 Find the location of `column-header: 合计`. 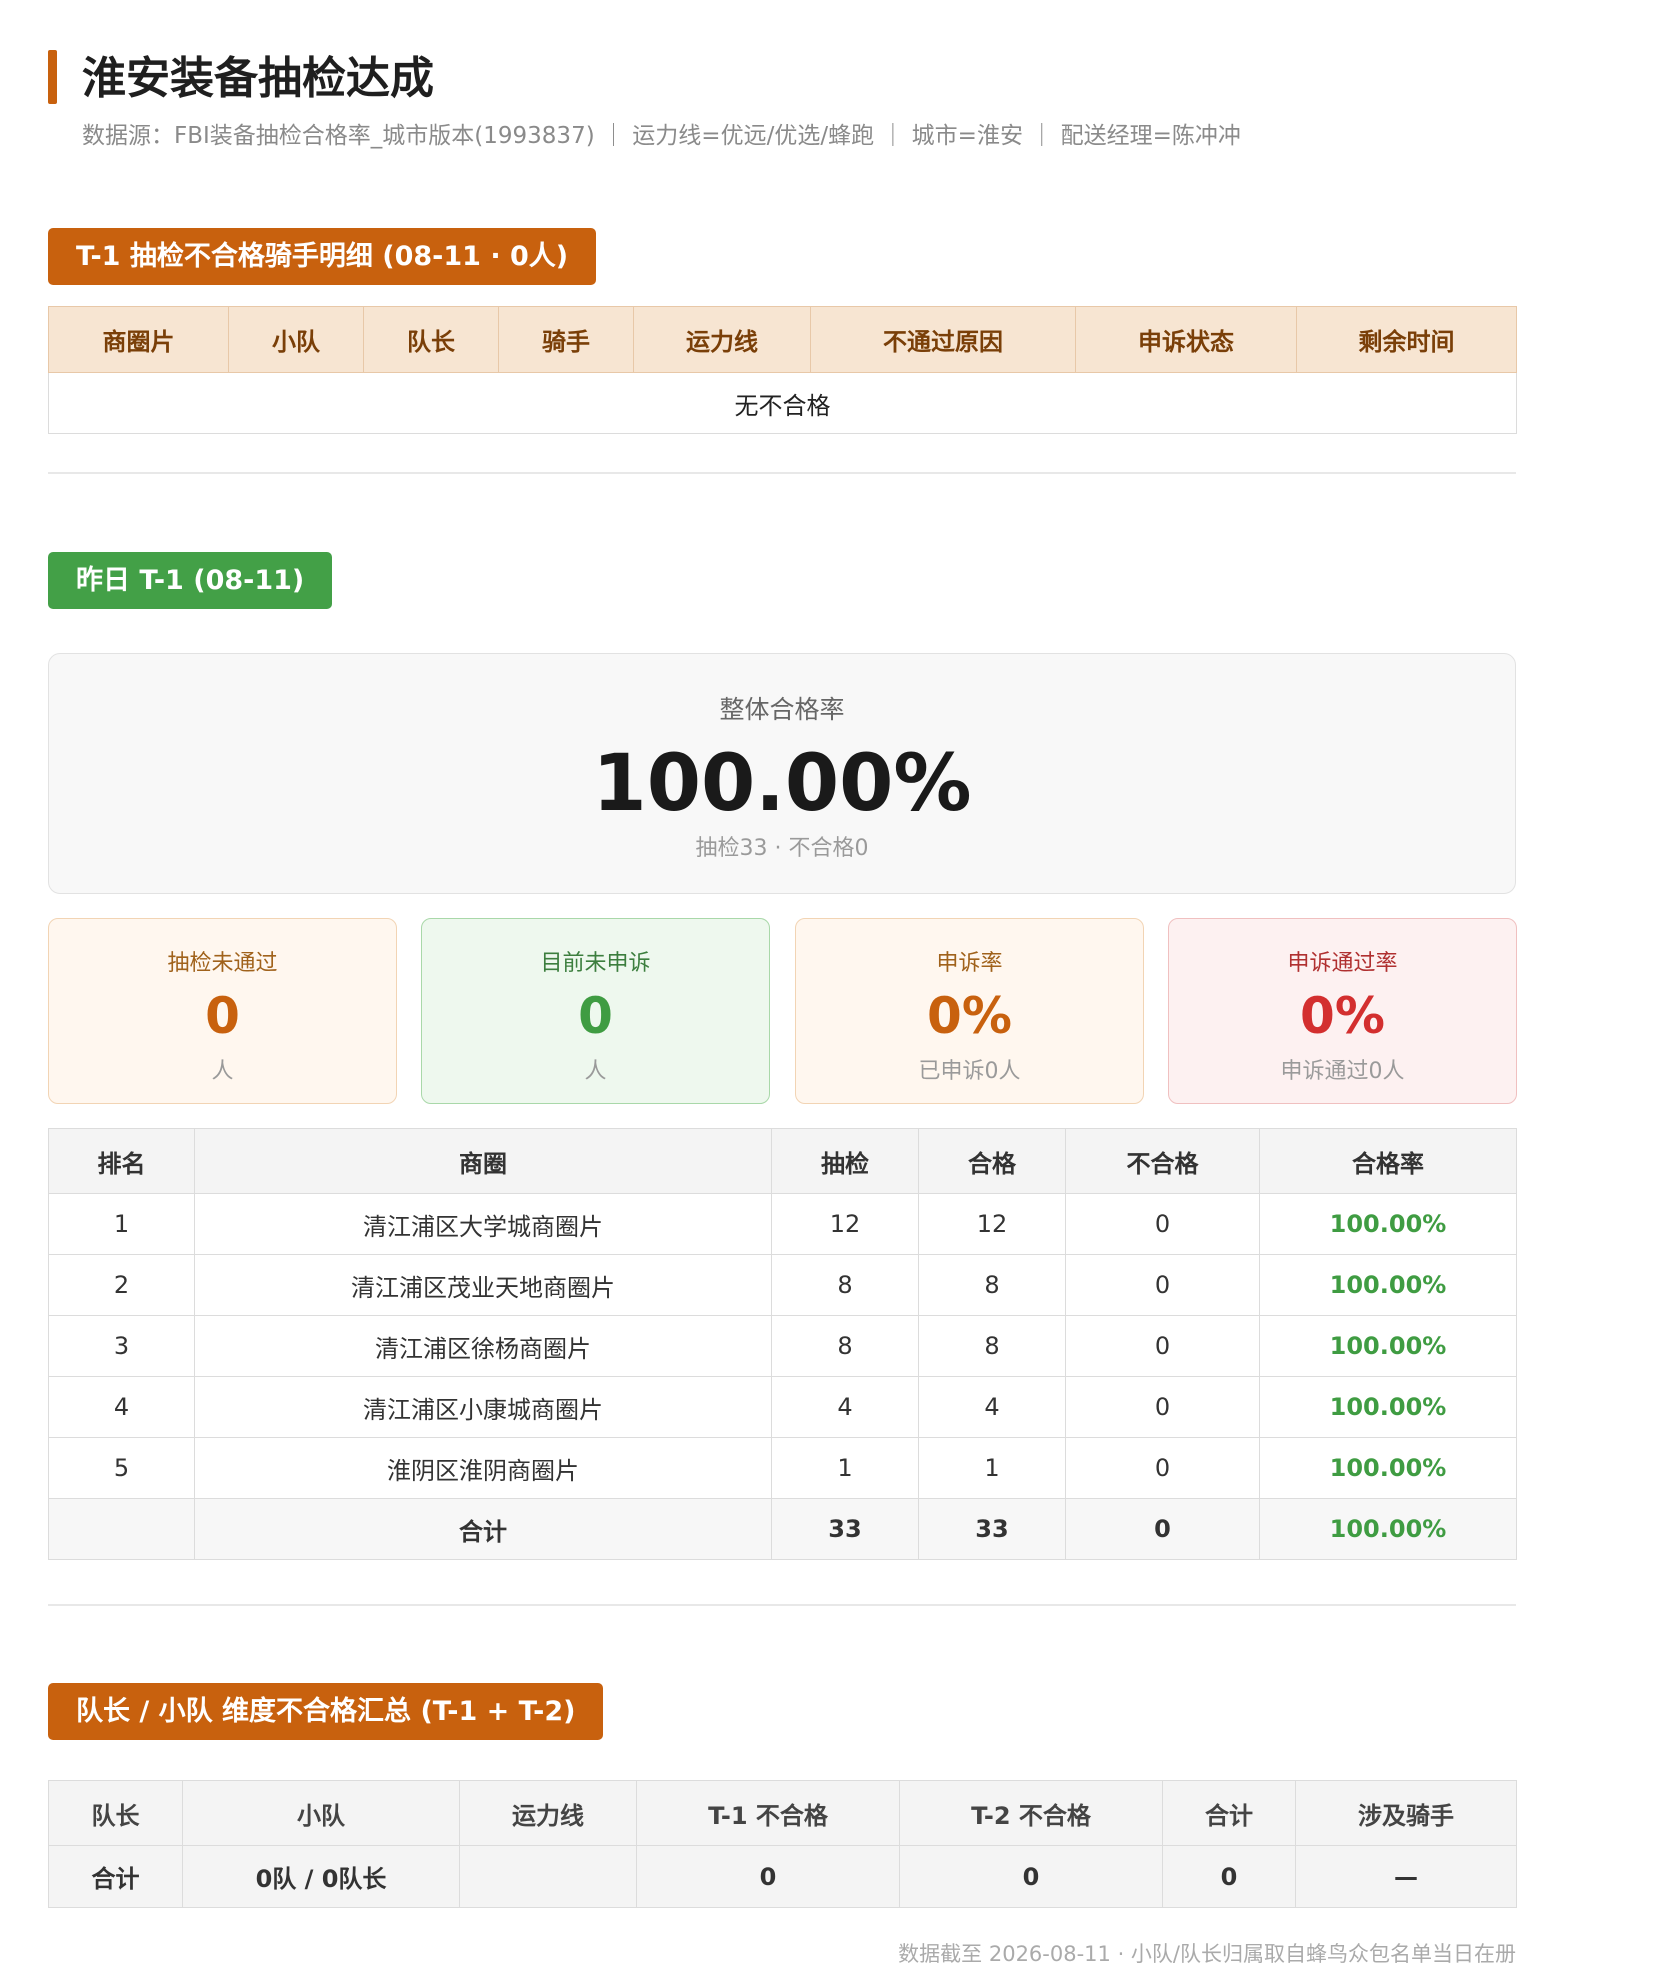

column-header: 合计 is located at coordinates (1229, 1813).